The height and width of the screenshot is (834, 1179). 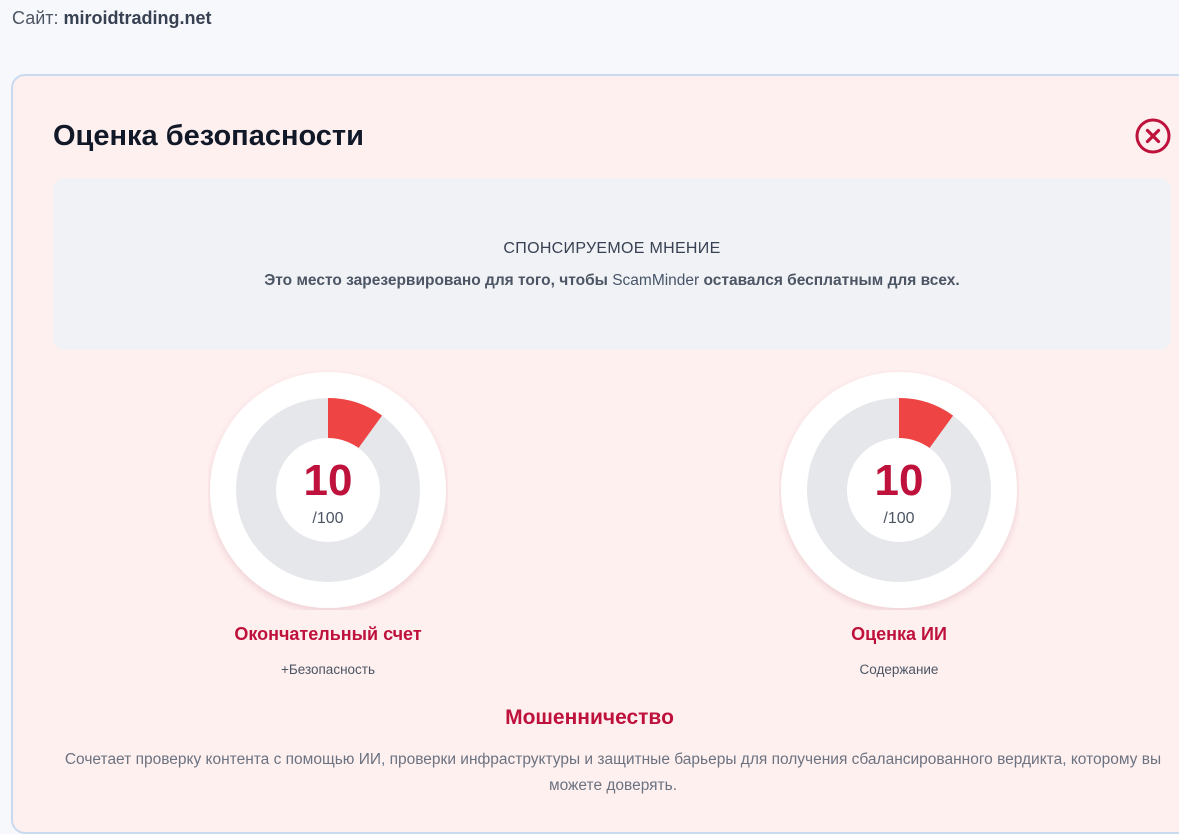 I want to click on site-label: Сайт:, so click(x=35, y=18).